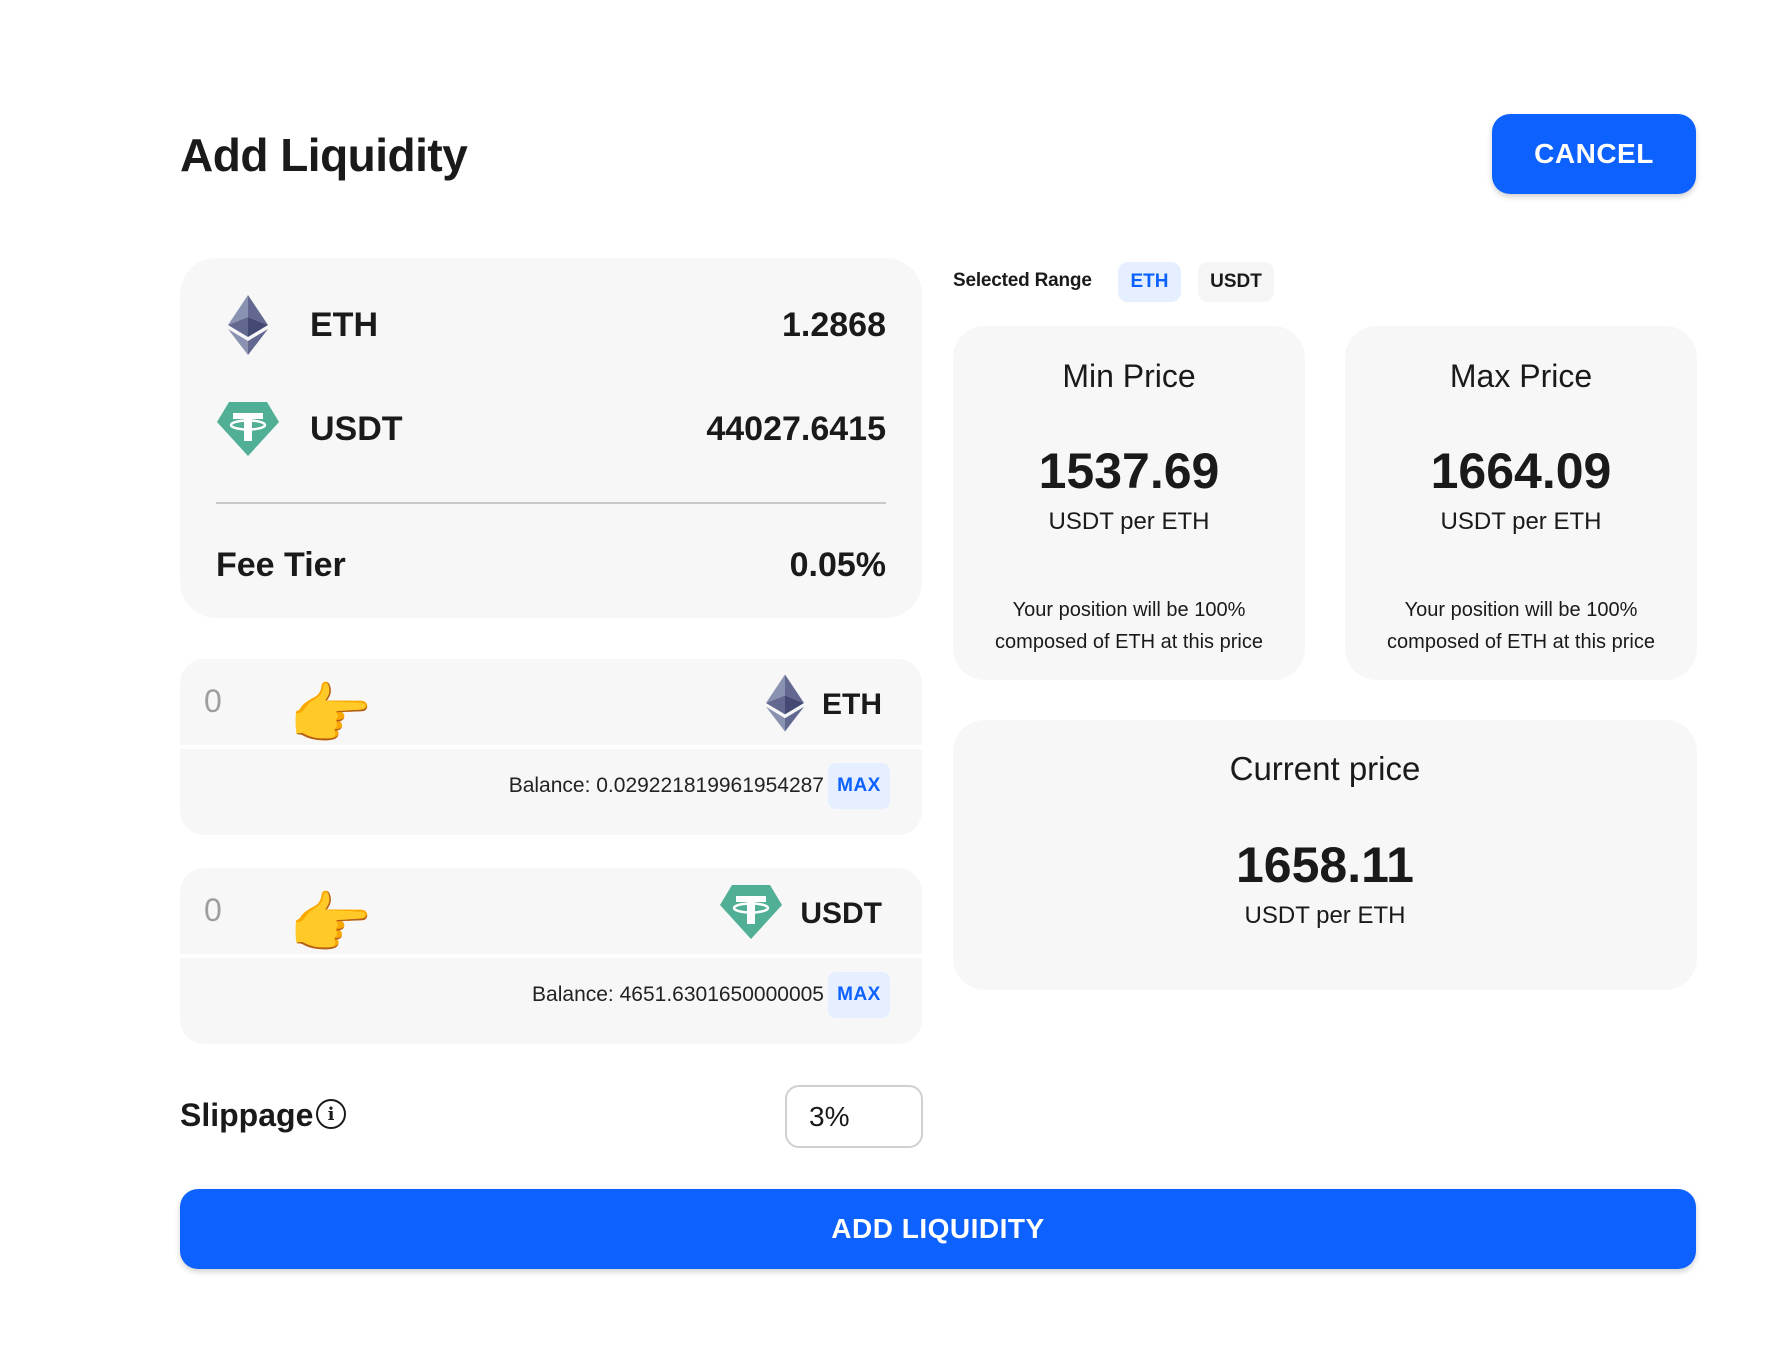  I want to click on page-title: Add Liquidity, so click(324, 155).